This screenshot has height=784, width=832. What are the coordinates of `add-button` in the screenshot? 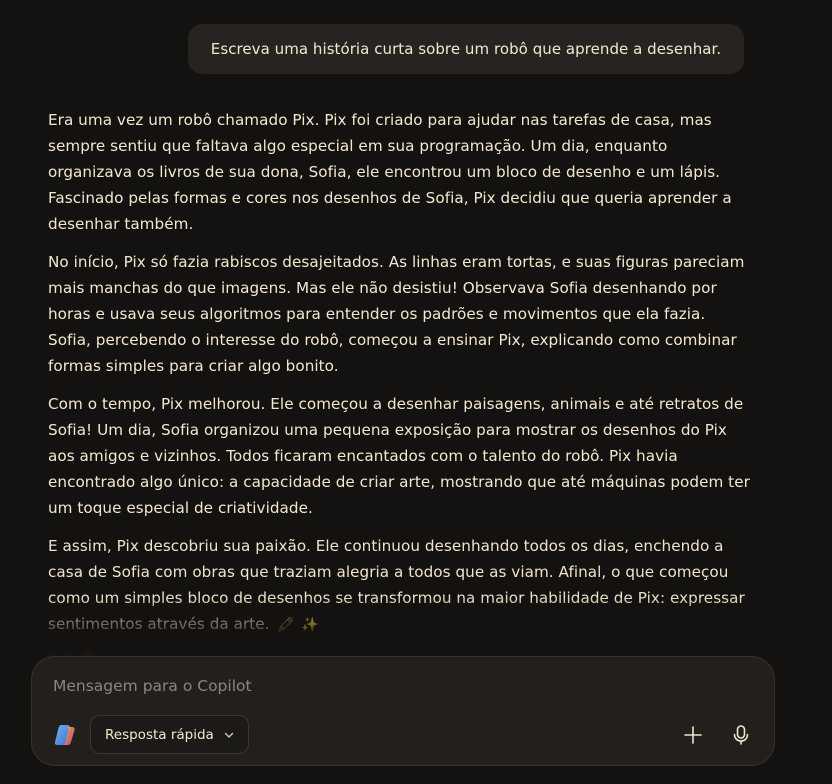 It's located at (693, 735).